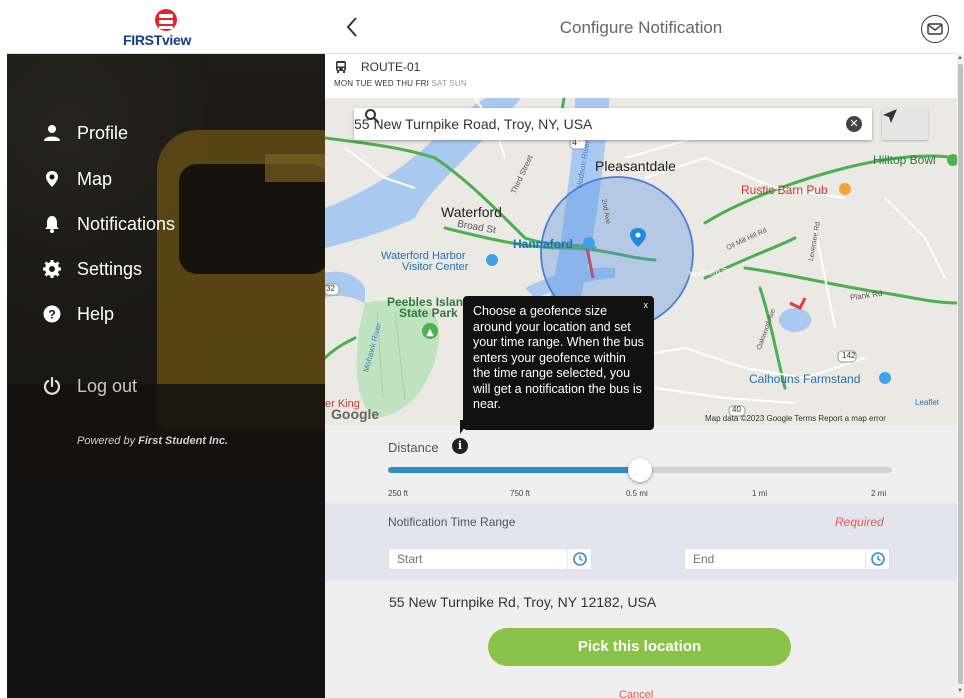 The height and width of the screenshot is (698, 964). I want to click on sidebar-item-notifications: Notifications, so click(108, 224).